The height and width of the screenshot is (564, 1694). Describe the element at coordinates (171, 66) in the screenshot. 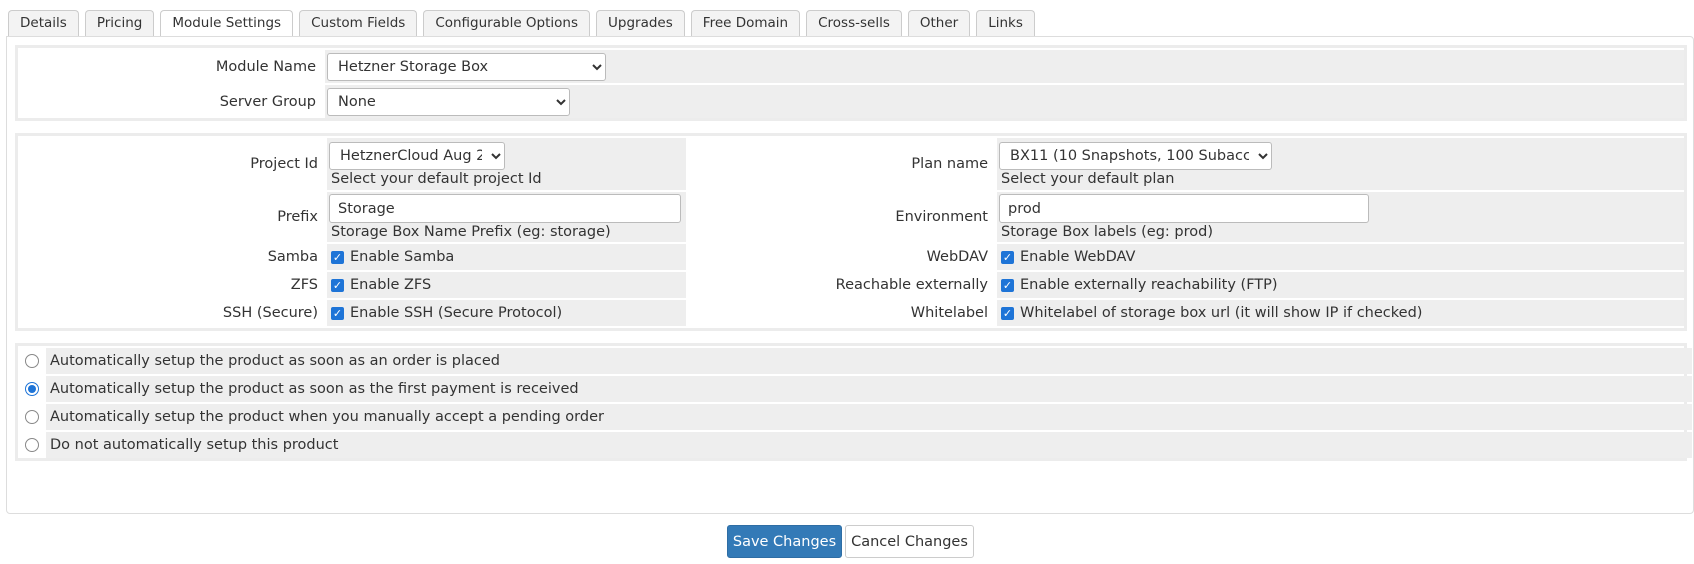

I see `module-name-label: Module Name` at that location.